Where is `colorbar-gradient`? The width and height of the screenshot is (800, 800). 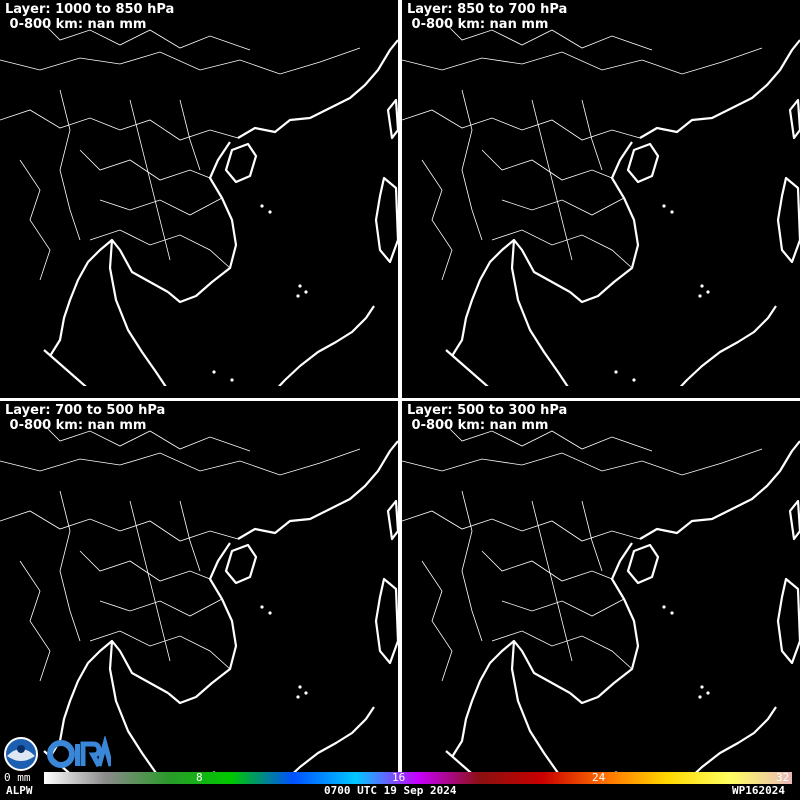
colorbar-gradient is located at coordinates (418, 778).